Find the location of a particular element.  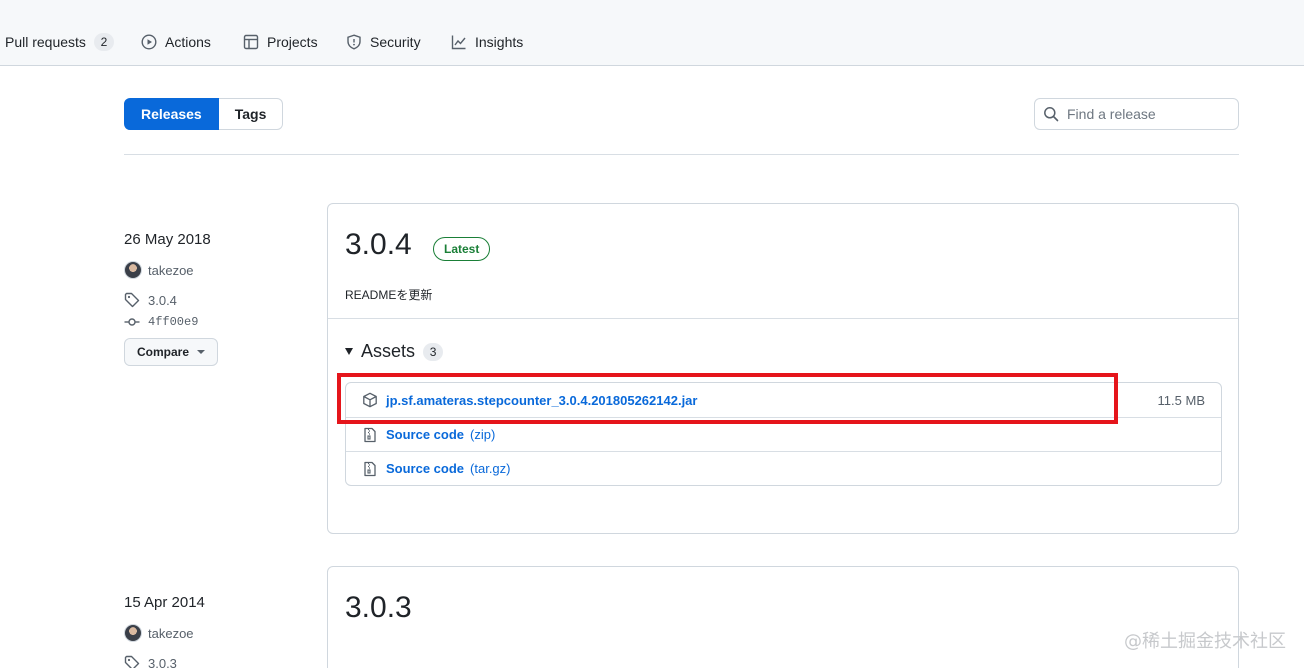

assets-counter: 3 is located at coordinates (433, 351).